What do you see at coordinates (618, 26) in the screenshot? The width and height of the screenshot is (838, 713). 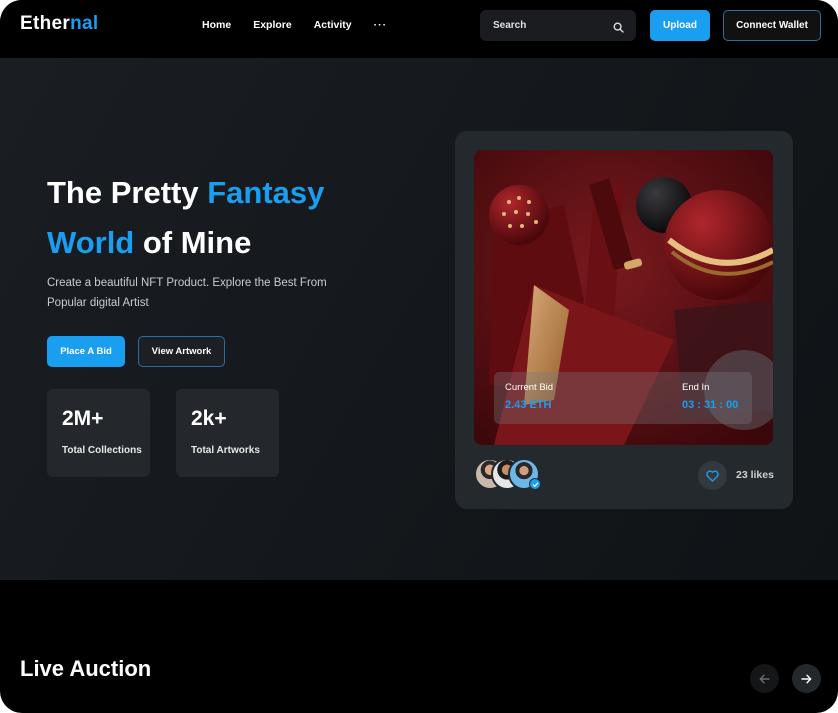 I see `search-icon` at bounding box center [618, 26].